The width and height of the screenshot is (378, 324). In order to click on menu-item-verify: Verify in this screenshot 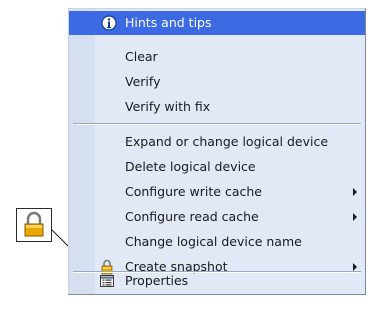, I will do `click(217, 82)`.